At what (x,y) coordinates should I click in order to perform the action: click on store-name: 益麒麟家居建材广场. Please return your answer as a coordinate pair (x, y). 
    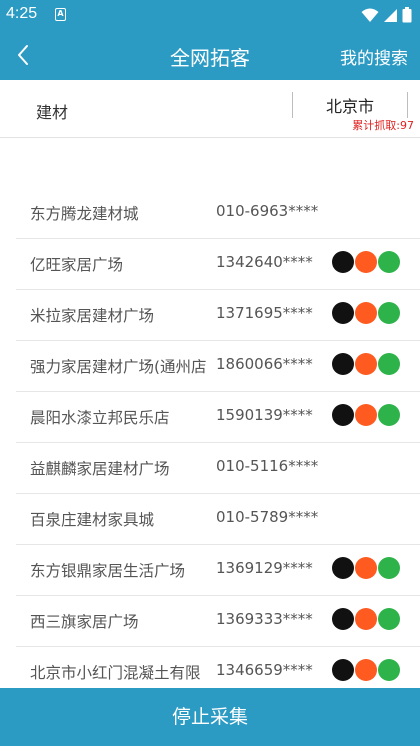
    Looking at the image, I should click on (100, 469).